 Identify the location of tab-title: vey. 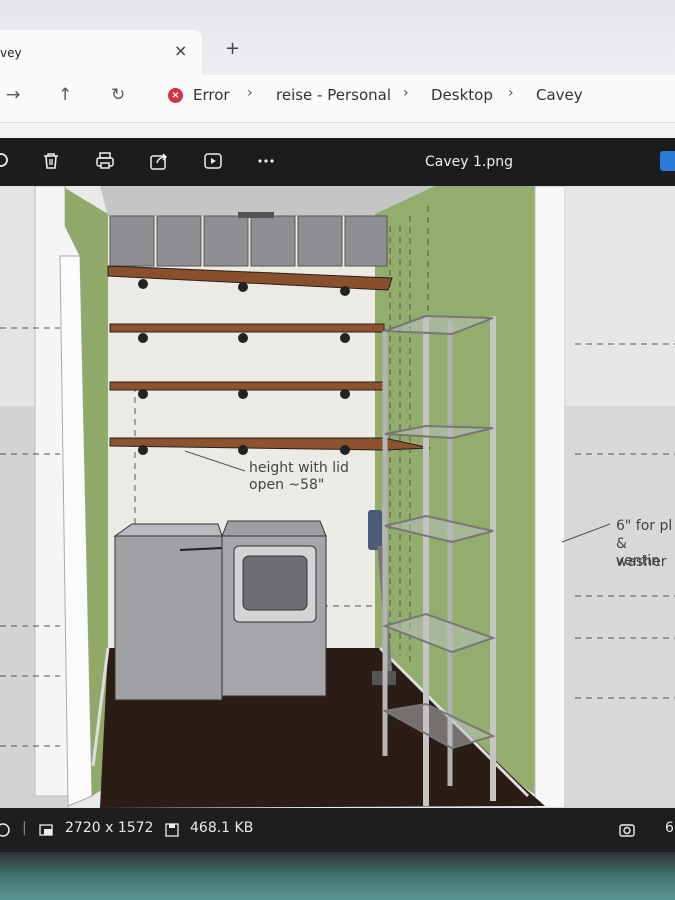
(11, 53).